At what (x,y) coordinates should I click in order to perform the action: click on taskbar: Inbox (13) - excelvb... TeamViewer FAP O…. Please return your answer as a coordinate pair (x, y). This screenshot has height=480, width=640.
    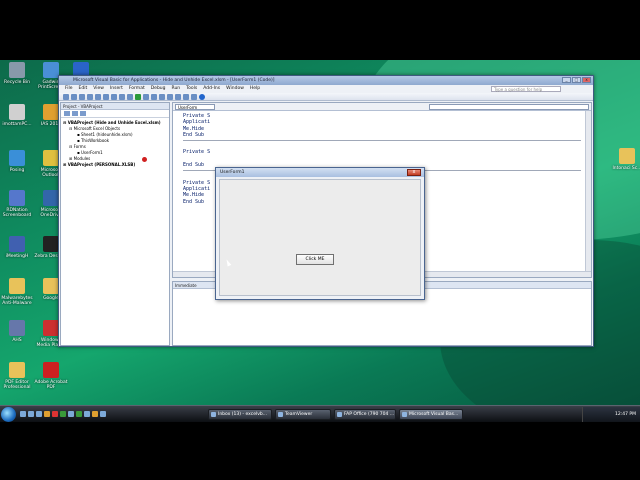
    Looking at the image, I should click on (320, 413).